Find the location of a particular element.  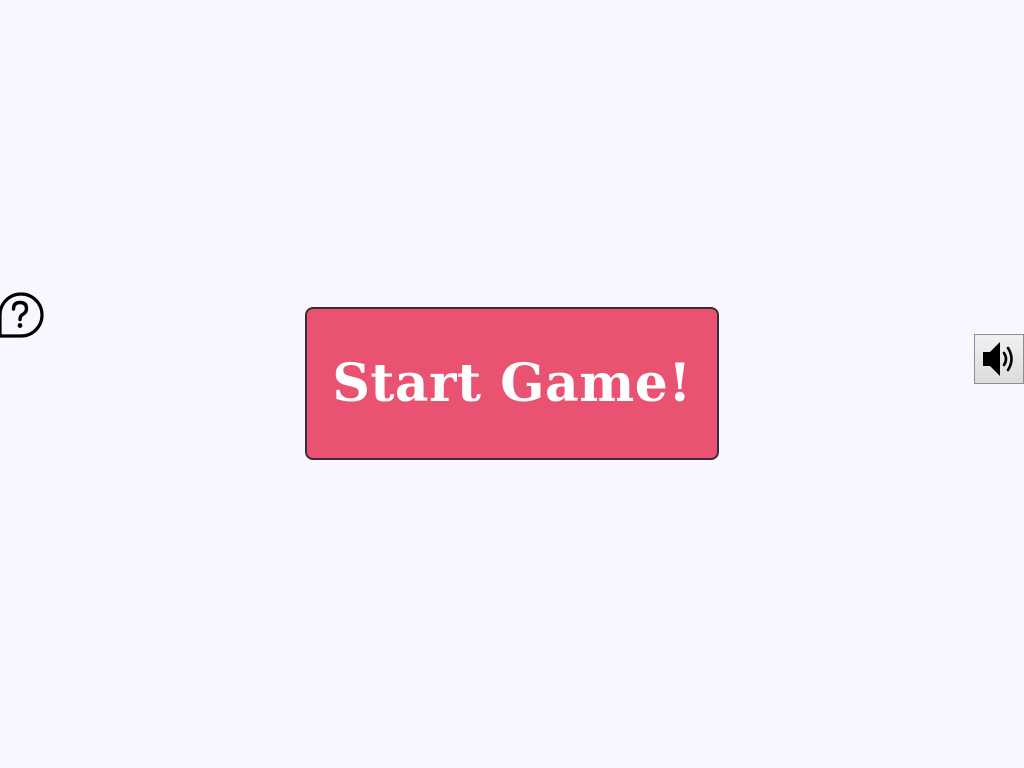

question-bubble-icon is located at coordinates (22, 315).